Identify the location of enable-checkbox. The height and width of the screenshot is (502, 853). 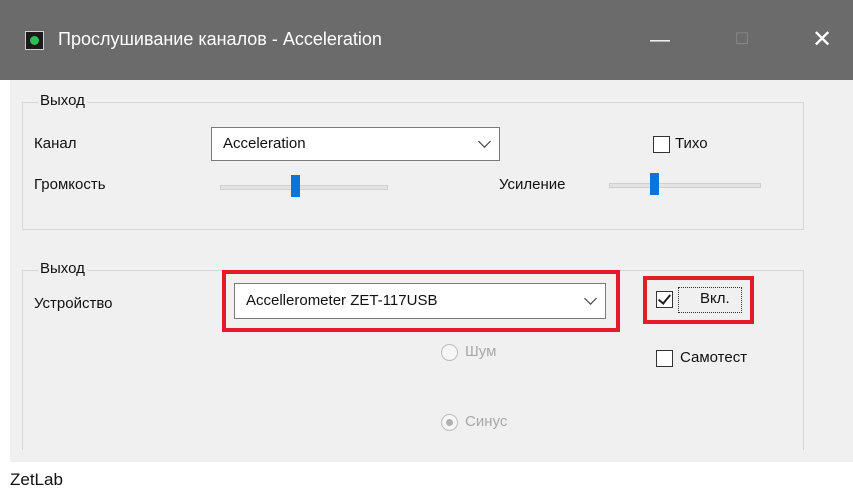
(664, 299).